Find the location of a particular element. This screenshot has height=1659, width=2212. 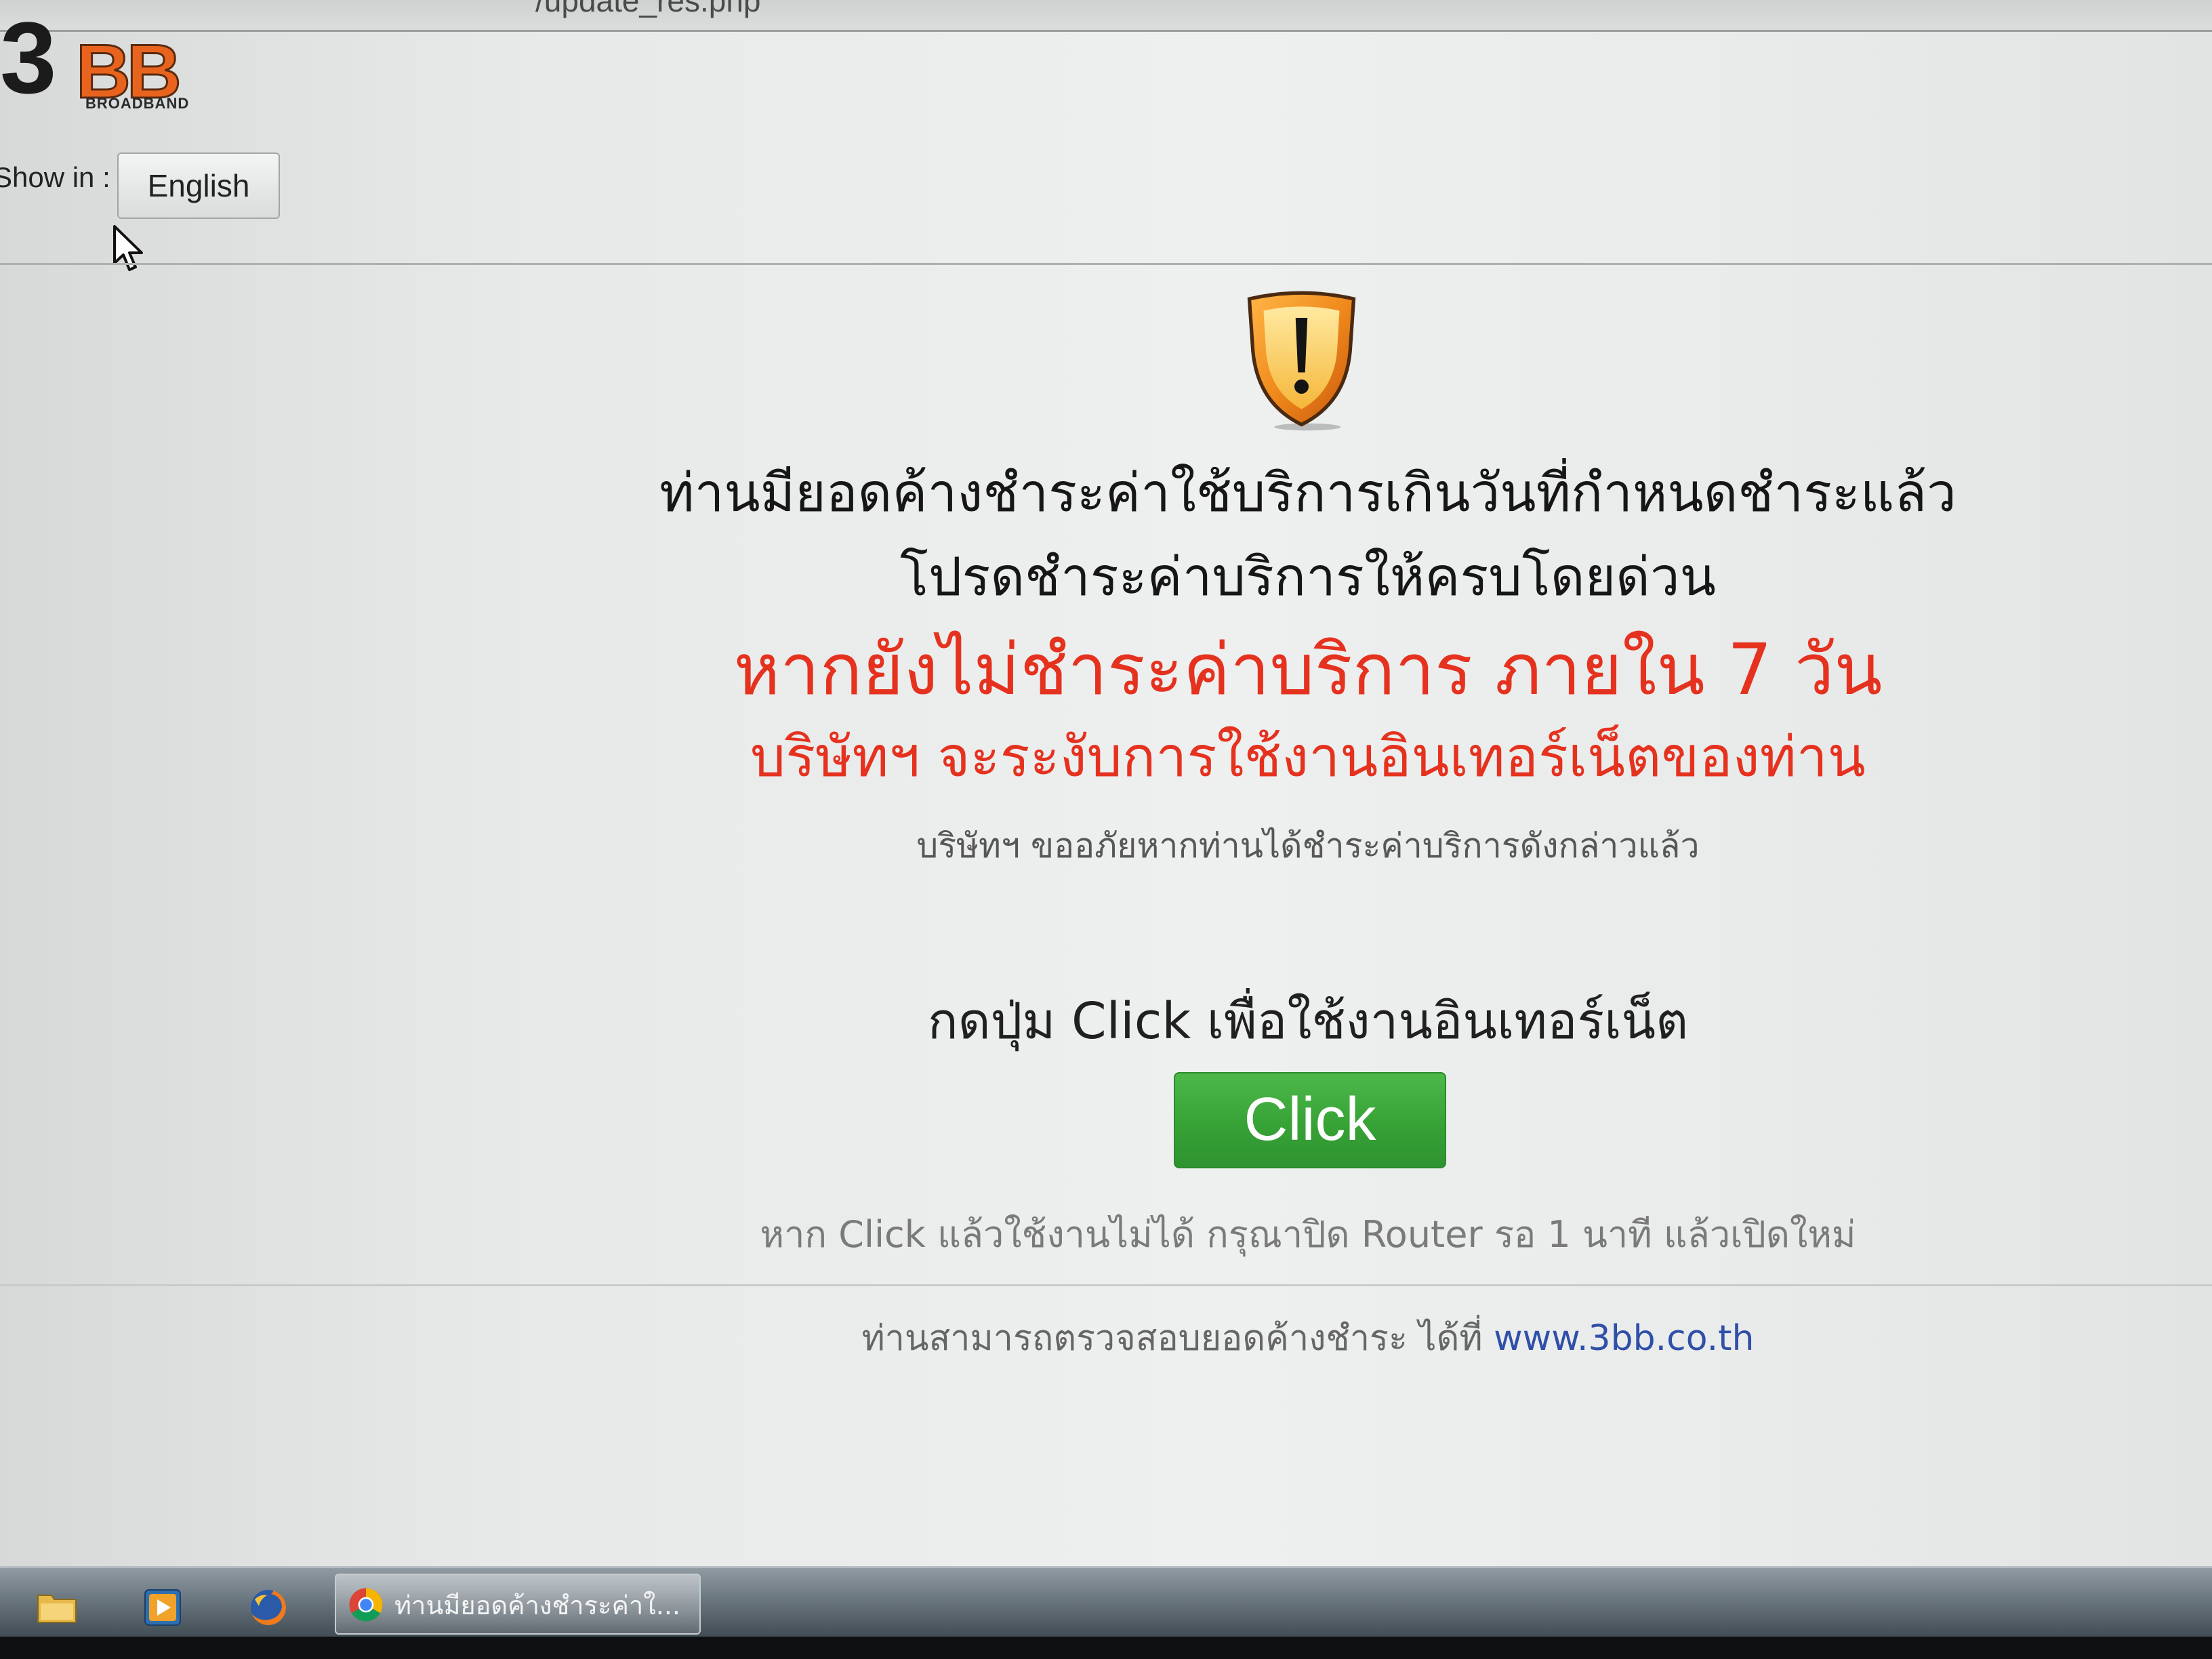

warning-deadline-line: หากยังไม่ชำระค่าบริการ ภายใน 7 วัน is located at coordinates (1308, 669).